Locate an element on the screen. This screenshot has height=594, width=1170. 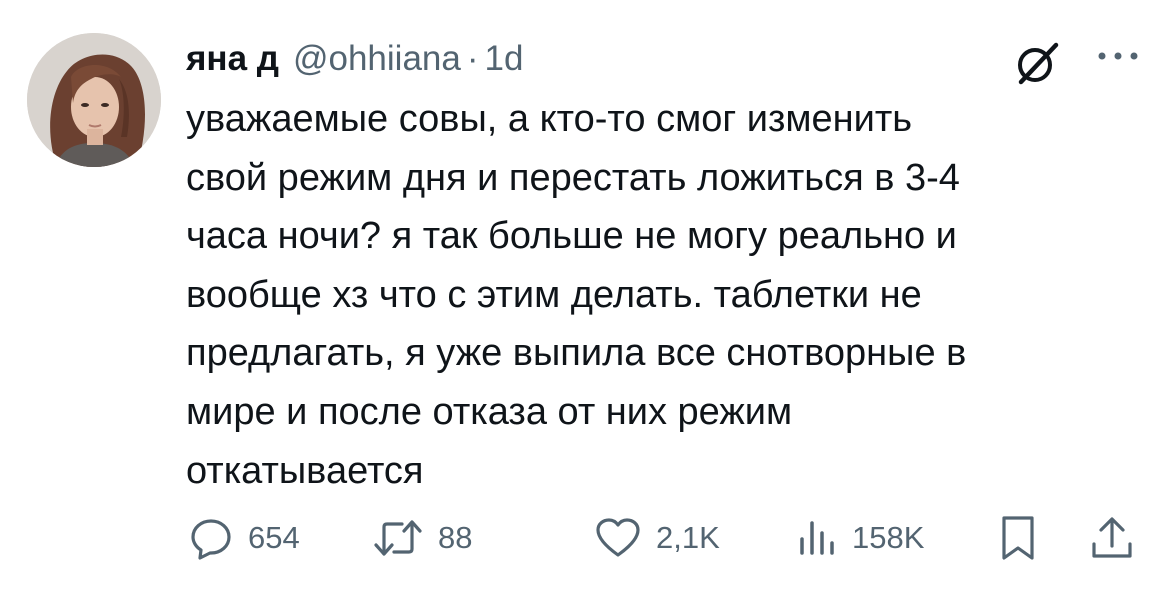
heart-icon is located at coordinates (618, 537).